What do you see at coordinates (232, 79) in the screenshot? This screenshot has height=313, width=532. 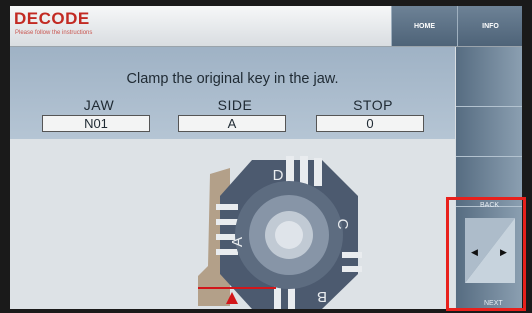 I see `instruction-text: Clamp the original key in the jaw.` at bounding box center [232, 79].